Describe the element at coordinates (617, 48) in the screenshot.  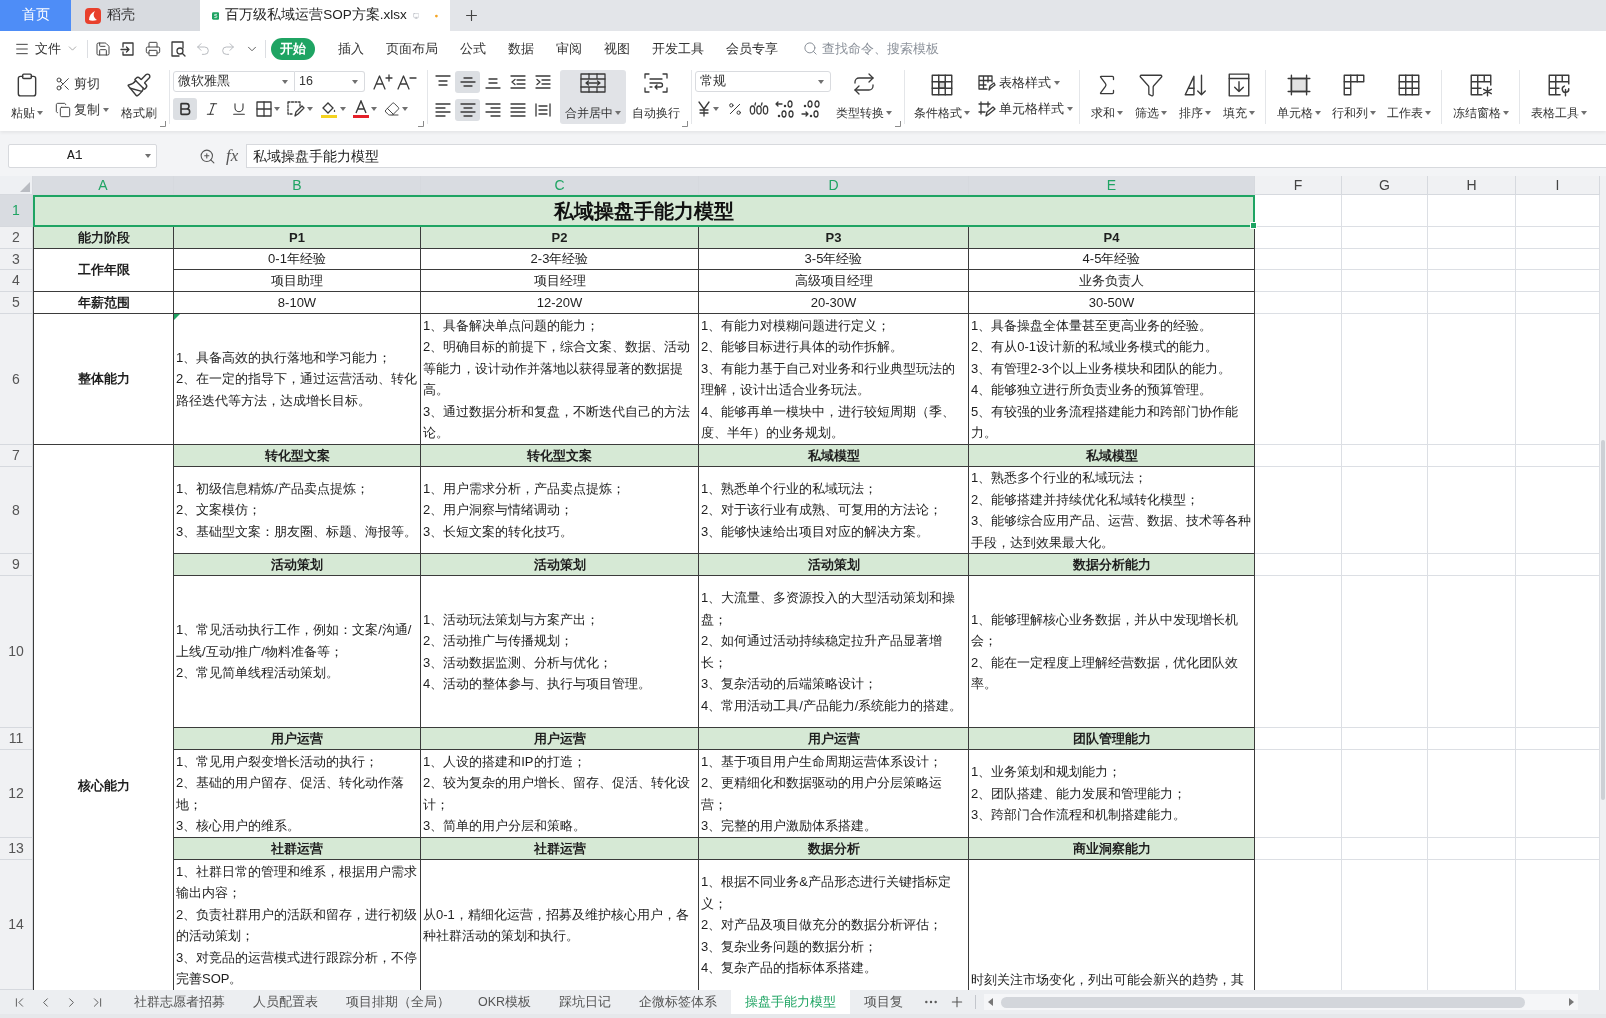
I see `menu-tab: 视图` at that location.